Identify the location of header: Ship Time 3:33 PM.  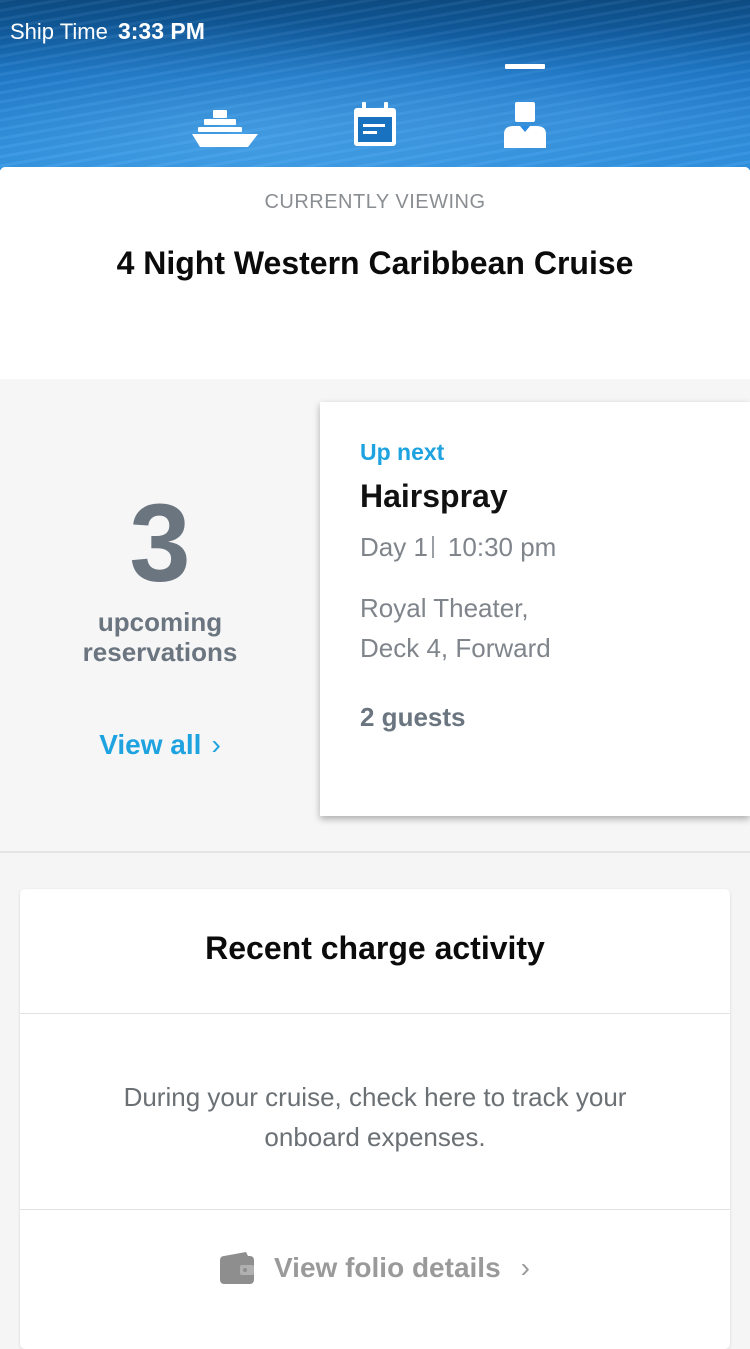
(375, 85).